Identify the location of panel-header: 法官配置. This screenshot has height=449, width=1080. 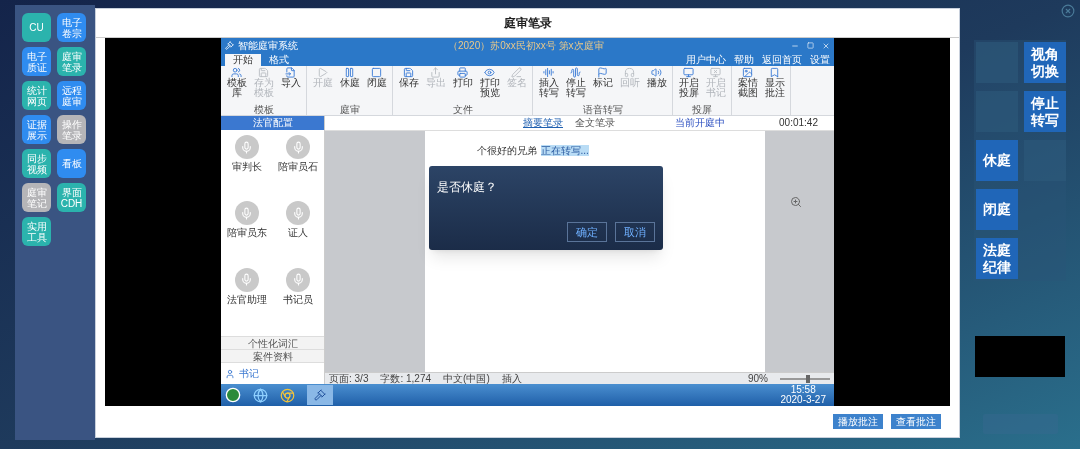
(272, 123).